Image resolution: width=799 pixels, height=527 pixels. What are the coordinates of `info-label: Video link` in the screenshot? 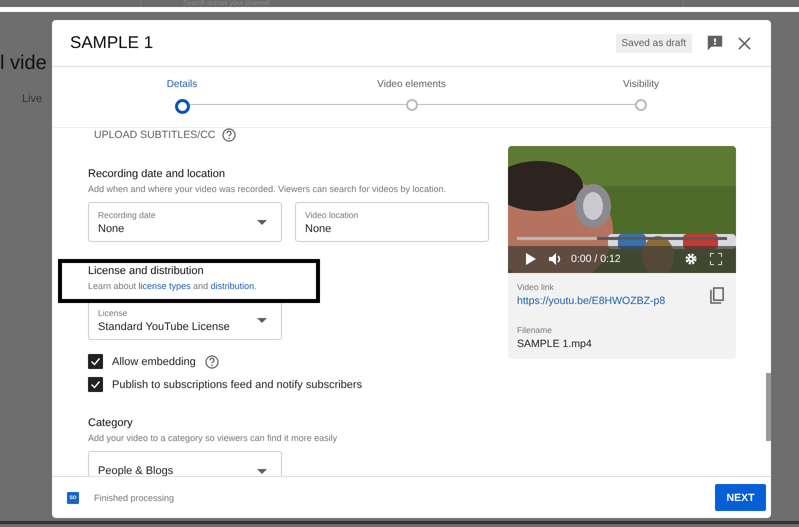 It's located at (536, 287).